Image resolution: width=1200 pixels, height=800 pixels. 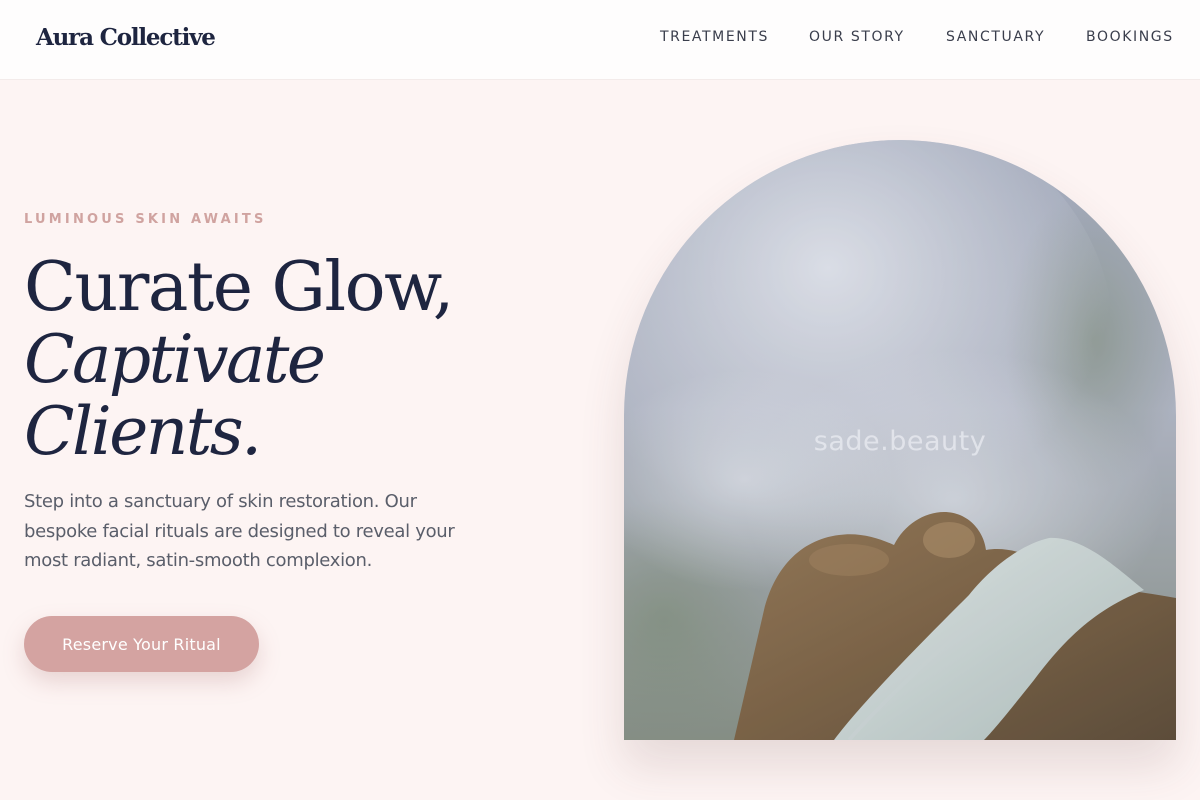 I want to click on nav-sanctuary: SANCTUARY, so click(x=995, y=37).